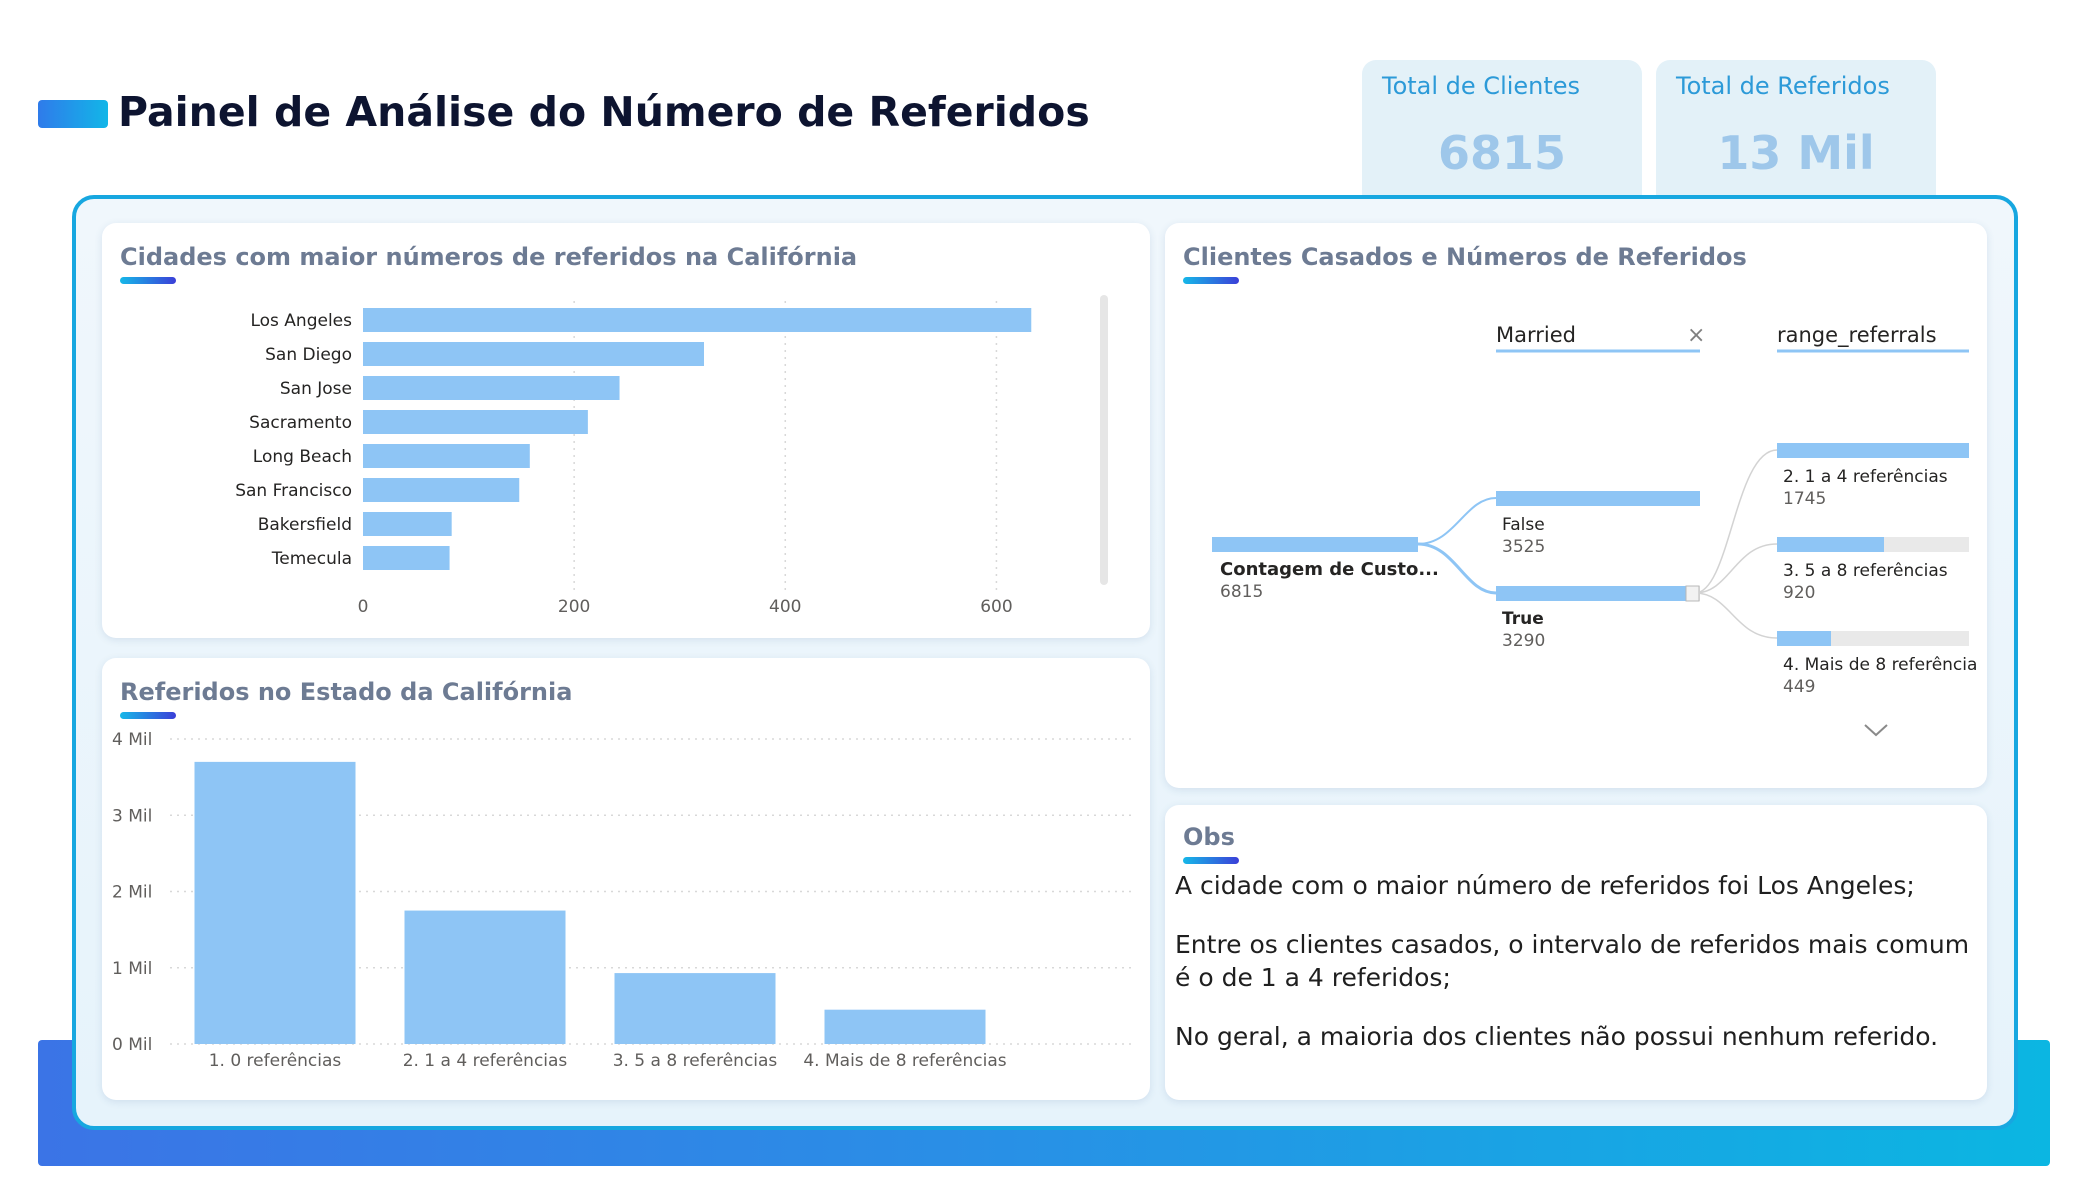  Describe the element at coordinates (1692, 593) in the screenshot. I see `expand-handle` at that location.